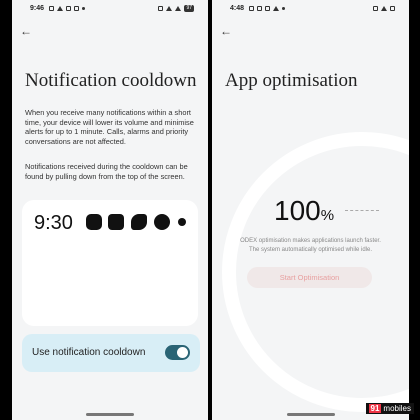 Image resolution: width=420 pixels, height=420 pixels. I want to click on app-dot-icon, so click(182, 222).